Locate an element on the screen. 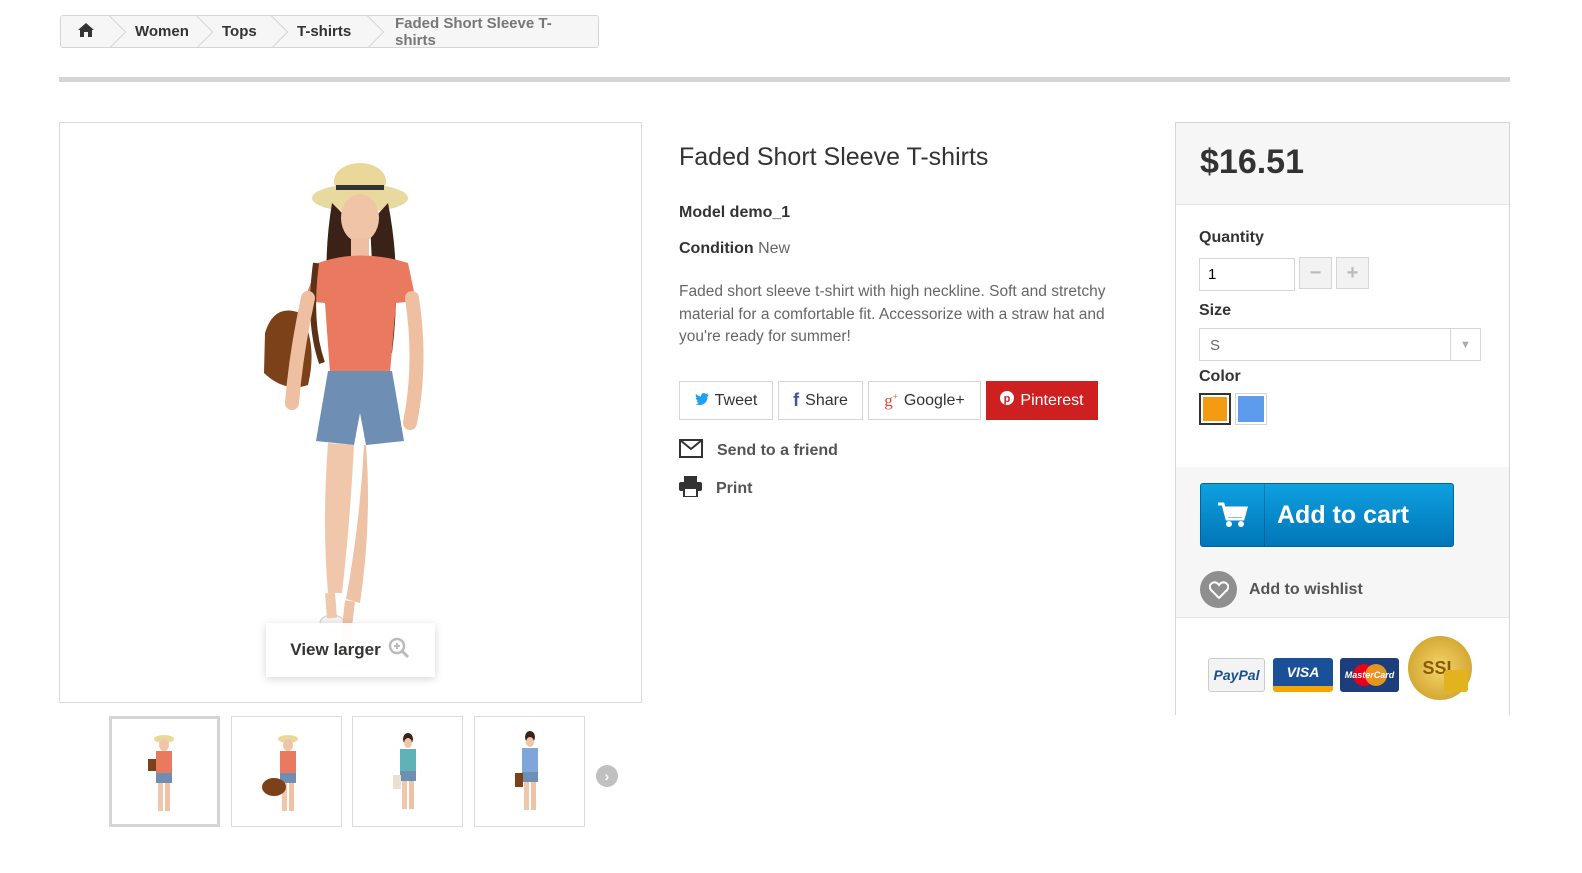 This screenshot has width=1582, height=873. visa-logo: VISA is located at coordinates (1303, 675).